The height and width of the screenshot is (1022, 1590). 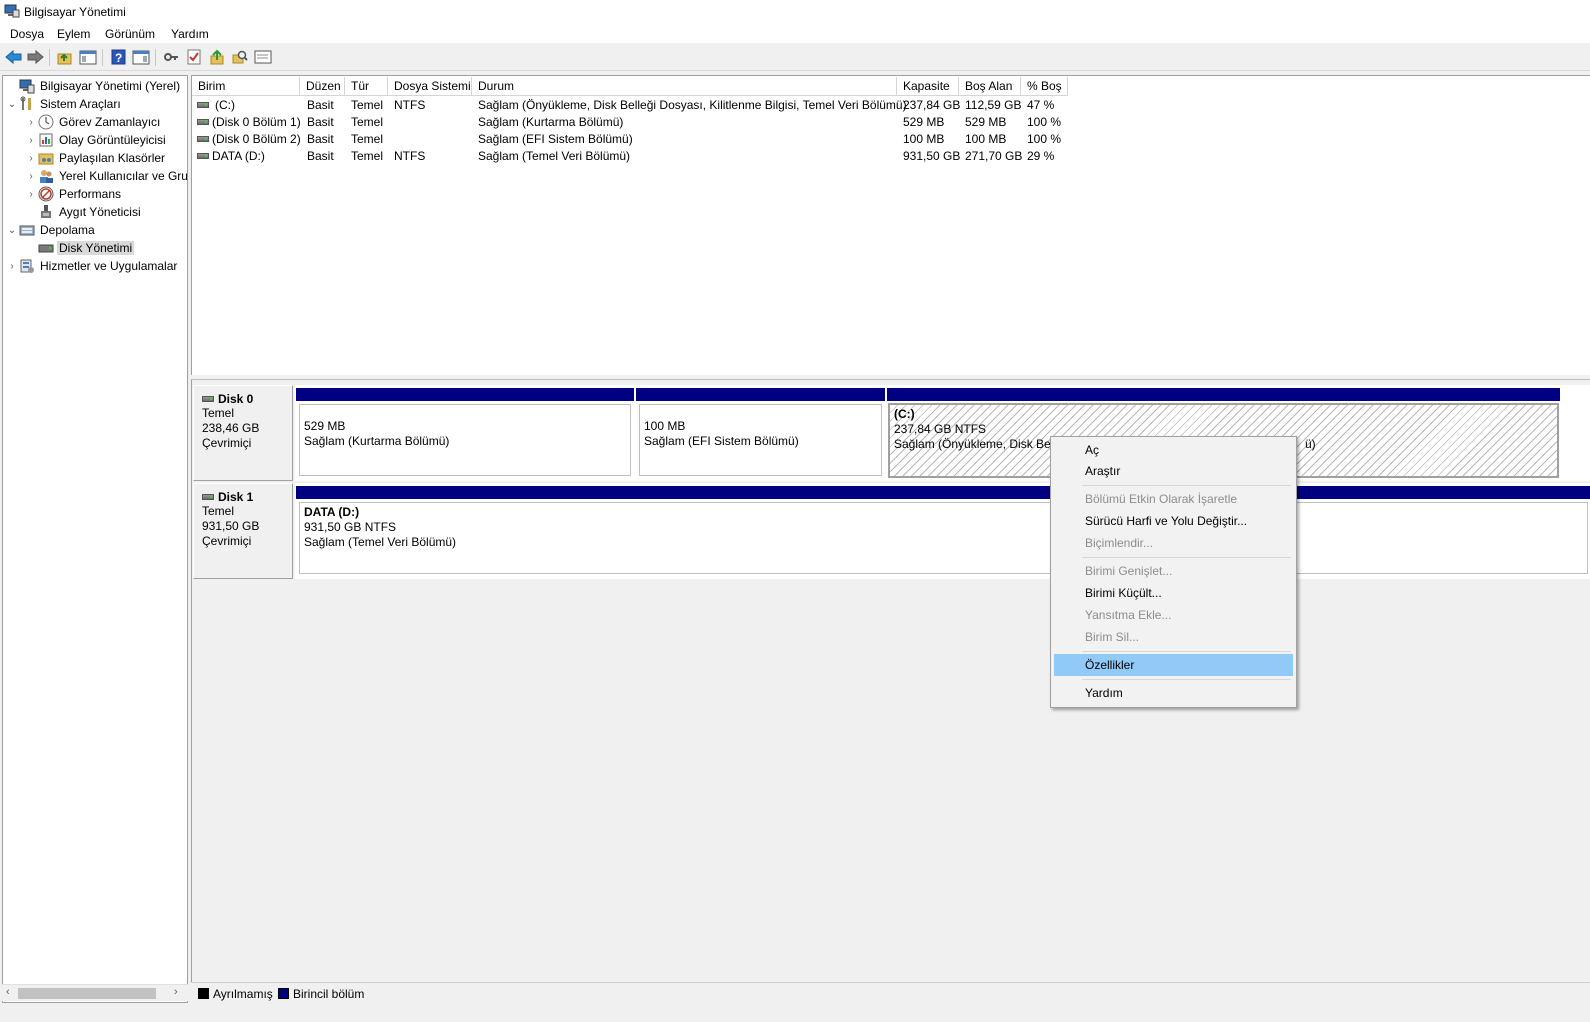 What do you see at coordinates (366, 86) in the screenshot?
I see `column-header-type: Tür` at bounding box center [366, 86].